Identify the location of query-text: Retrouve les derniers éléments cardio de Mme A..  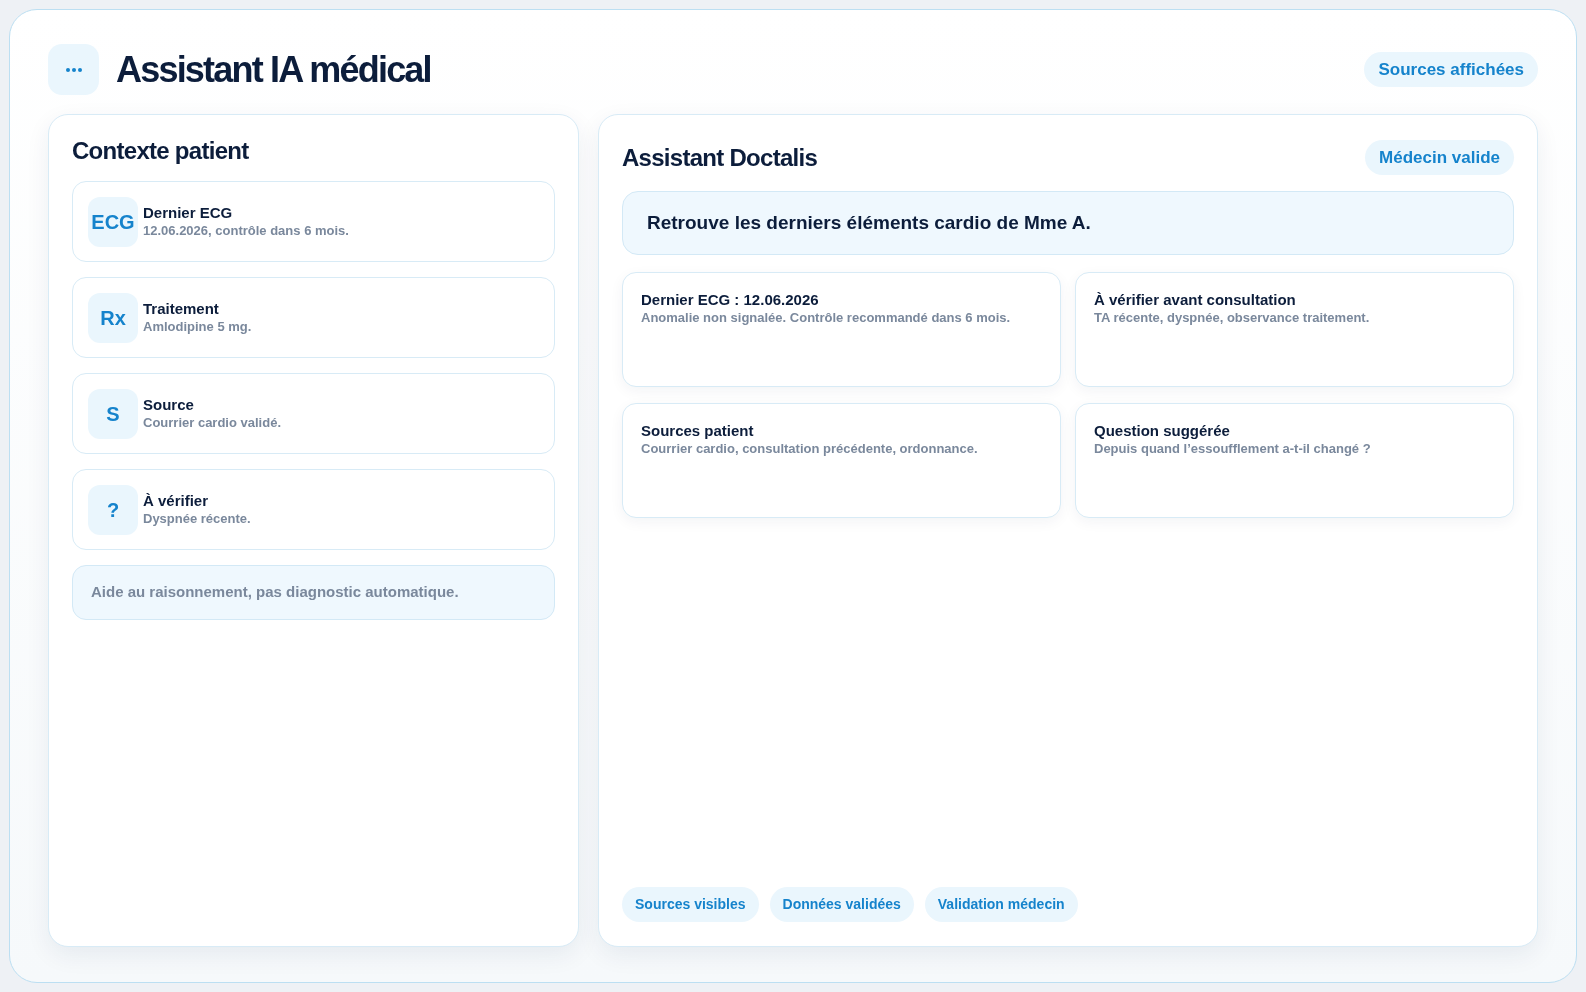
(869, 222).